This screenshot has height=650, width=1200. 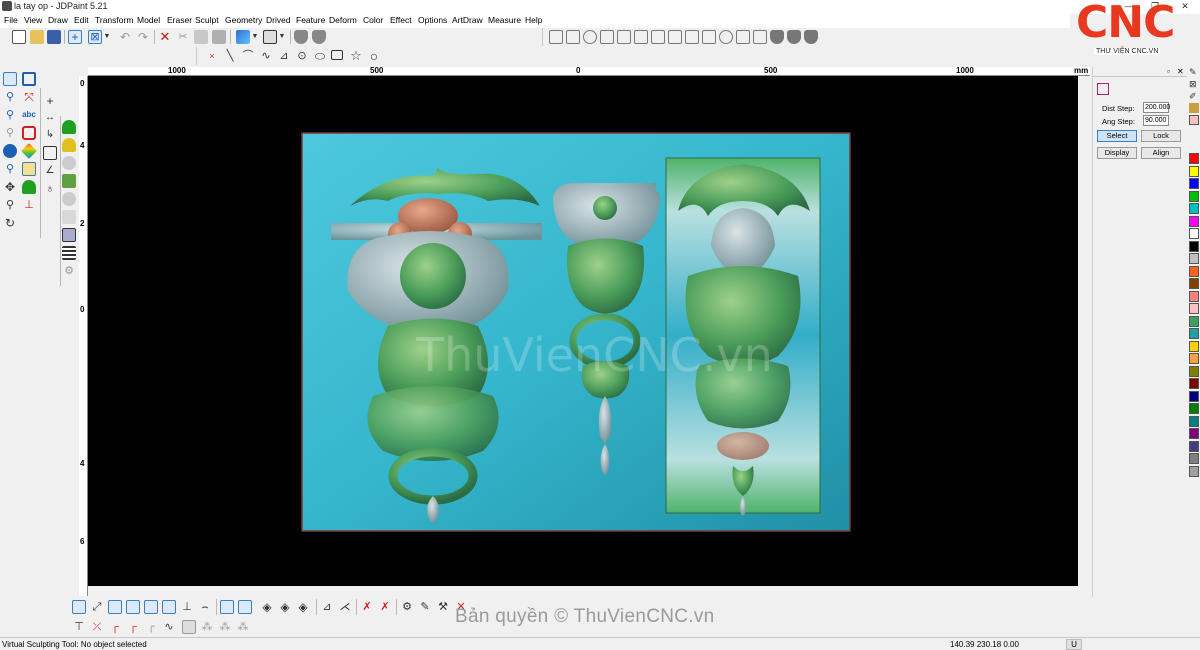 What do you see at coordinates (50, 153) in the screenshot?
I see `bounding-box-icon` at bounding box center [50, 153].